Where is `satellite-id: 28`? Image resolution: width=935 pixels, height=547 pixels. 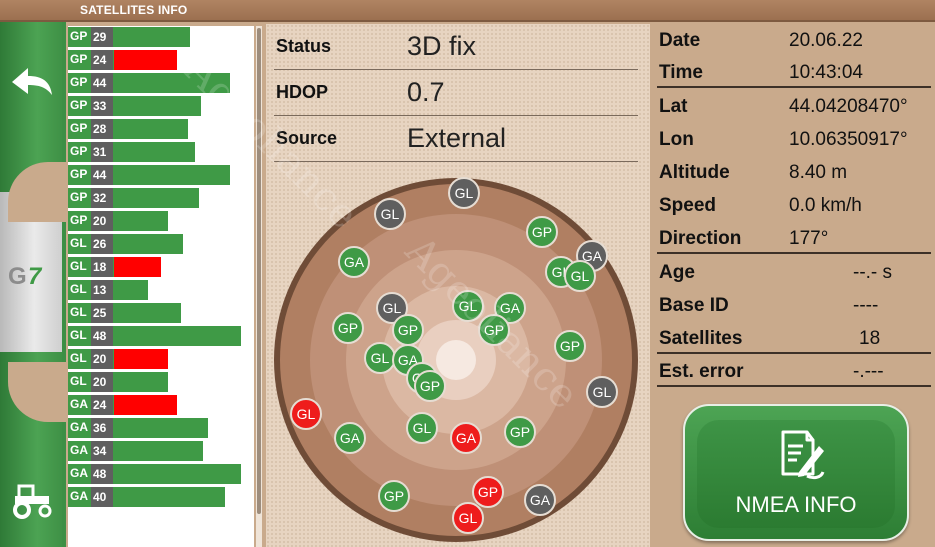
satellite-id: 28 is located at coordinates (102, 129).